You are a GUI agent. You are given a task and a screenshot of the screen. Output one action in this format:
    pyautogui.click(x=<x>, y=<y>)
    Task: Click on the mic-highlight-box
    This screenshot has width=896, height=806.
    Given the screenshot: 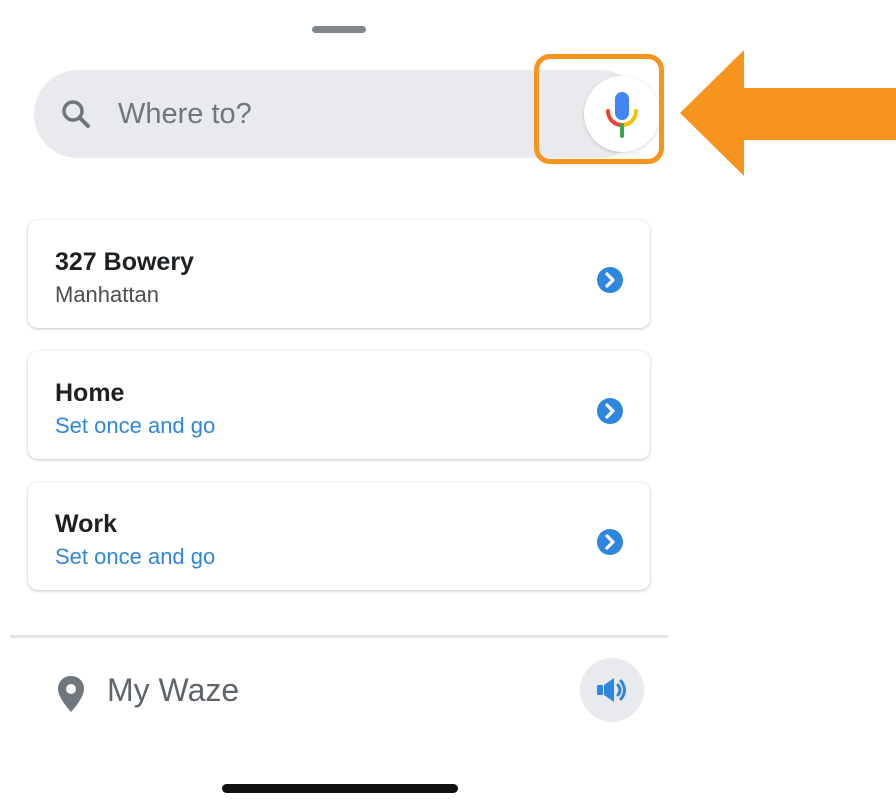 What is the action you would take?
    pyautogui.click(x=599, y=109)
    